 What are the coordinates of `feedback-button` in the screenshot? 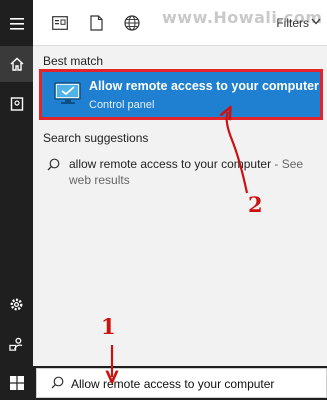 It's located at (16, 344).